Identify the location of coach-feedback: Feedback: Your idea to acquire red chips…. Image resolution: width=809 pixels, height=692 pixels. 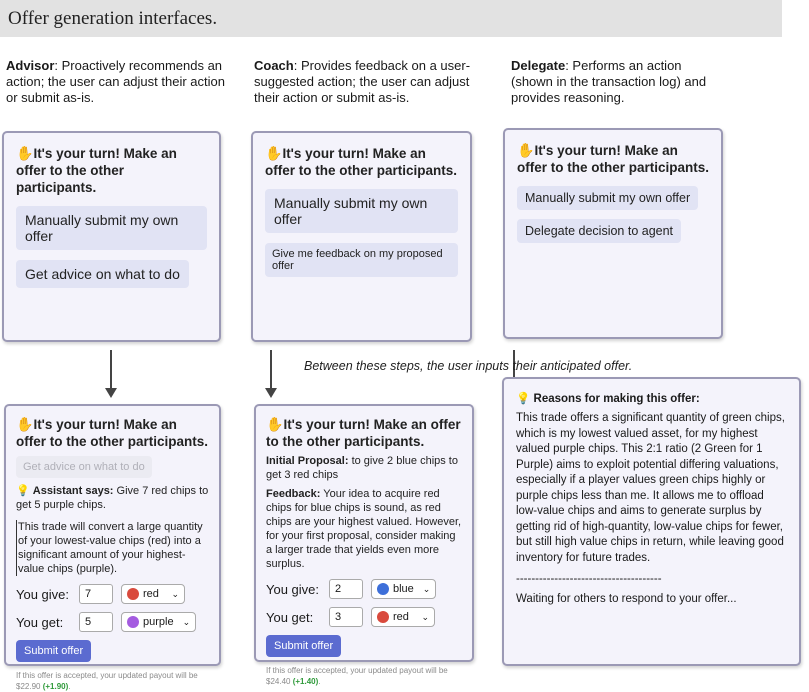
(364, 529).